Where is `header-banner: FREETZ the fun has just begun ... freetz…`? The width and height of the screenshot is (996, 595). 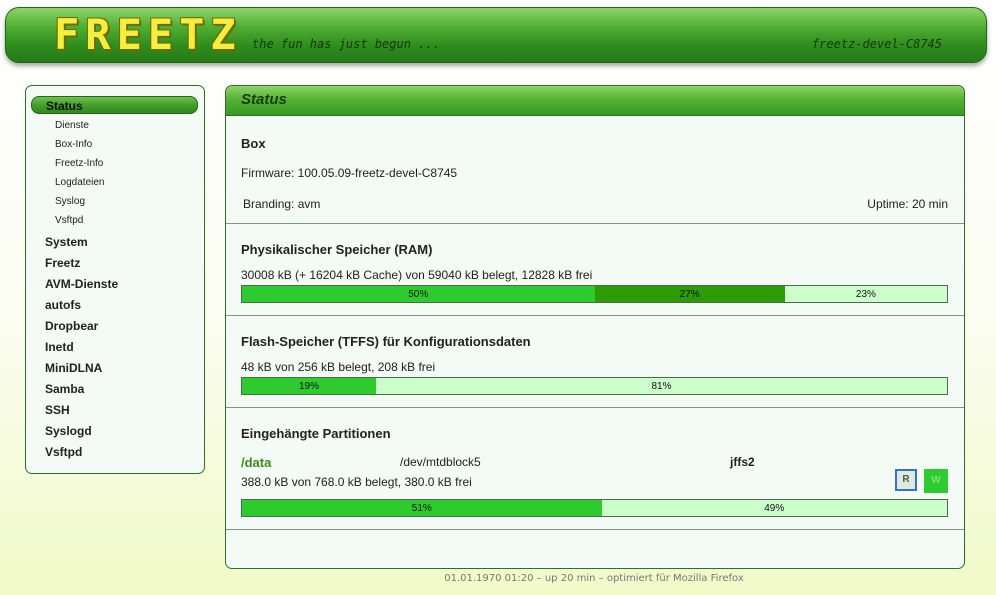
header-banner: FREETZ the fun has just begun ... freetz… is located at coordinates (496, 35).